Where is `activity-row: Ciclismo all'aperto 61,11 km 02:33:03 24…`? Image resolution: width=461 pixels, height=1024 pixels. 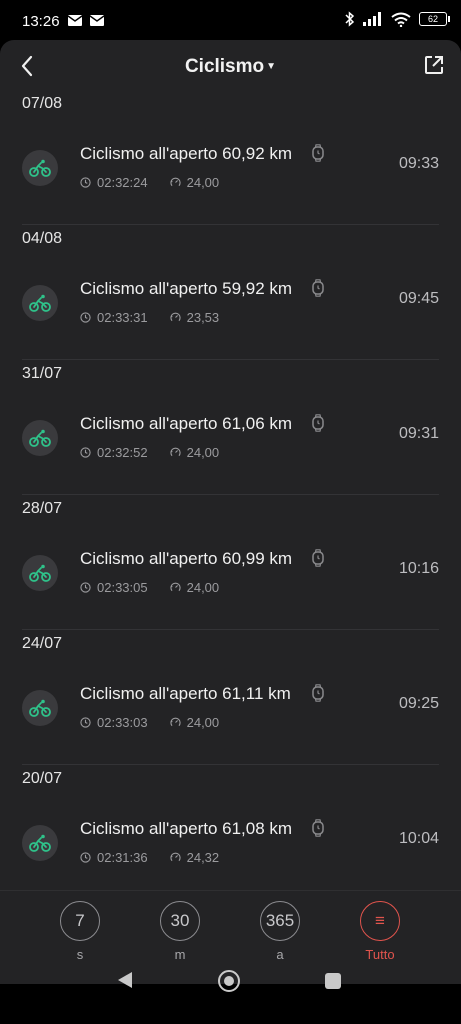 activity-row: Ciclismo all'aperto 61,11 km 02:33:03 24… is located at coordinates (230, 711).